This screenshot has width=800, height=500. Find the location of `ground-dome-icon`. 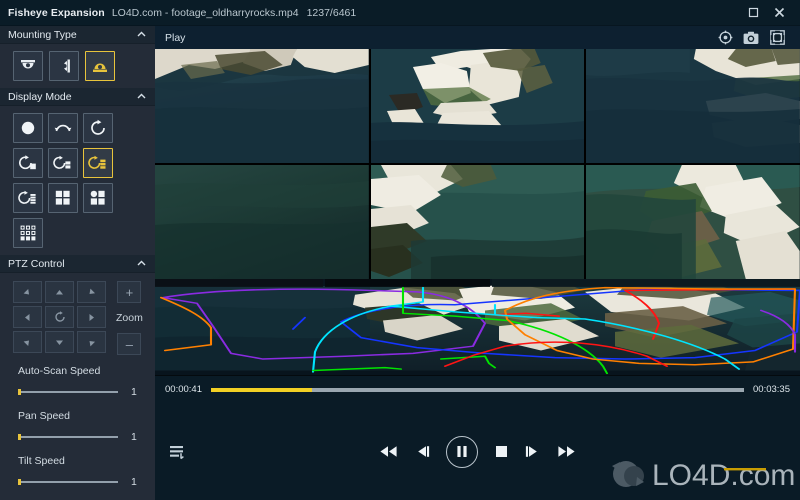

ground-dome-icon is located at coordinates (100, 67).